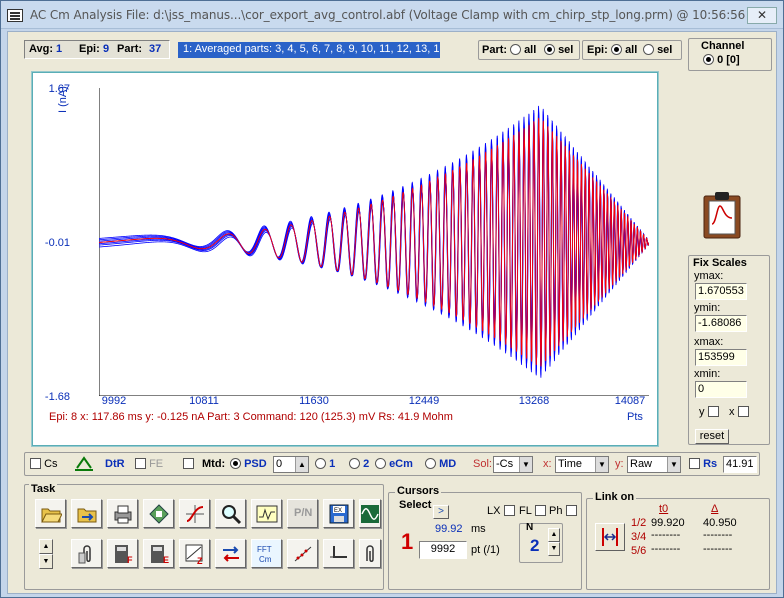 The height and width of the screenshot is (598, 784). I want to click on swap-button, so click(230, 553).